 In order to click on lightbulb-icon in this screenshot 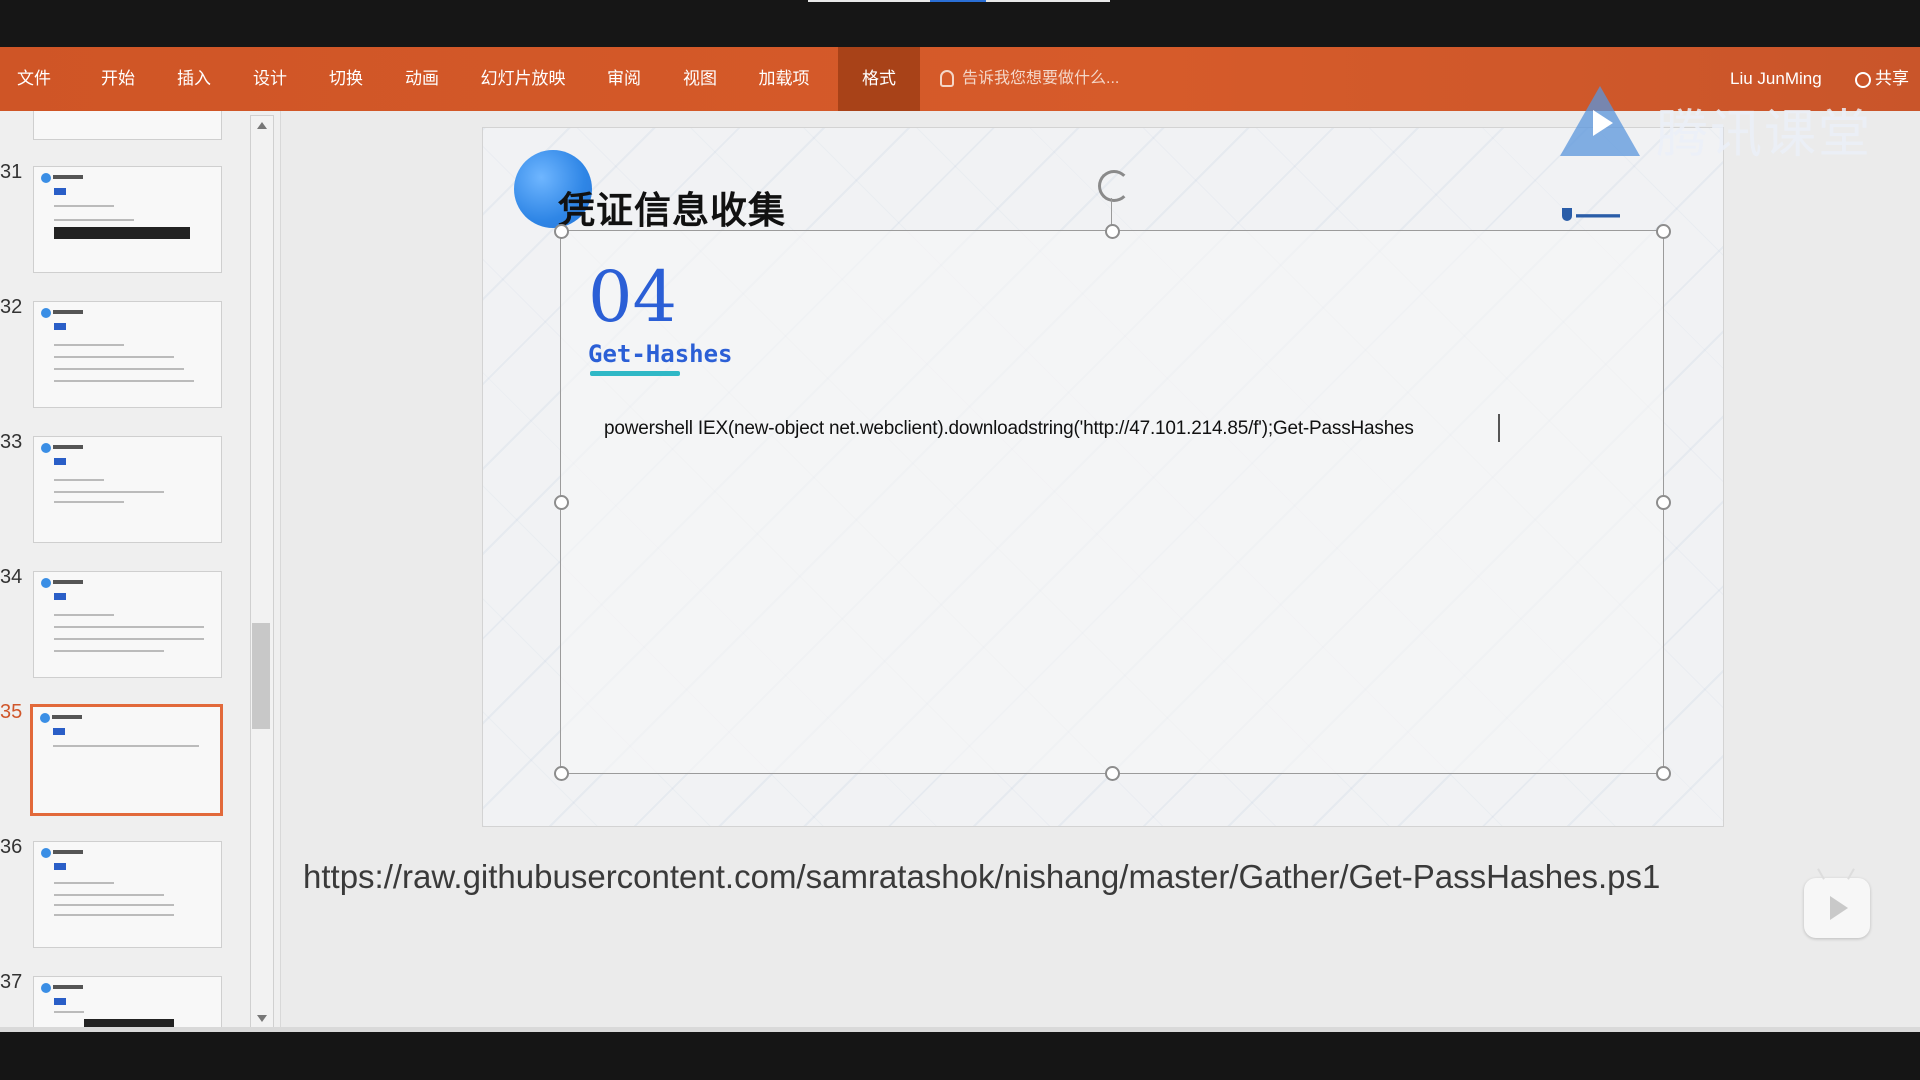, I will do `click(947, 79)`.